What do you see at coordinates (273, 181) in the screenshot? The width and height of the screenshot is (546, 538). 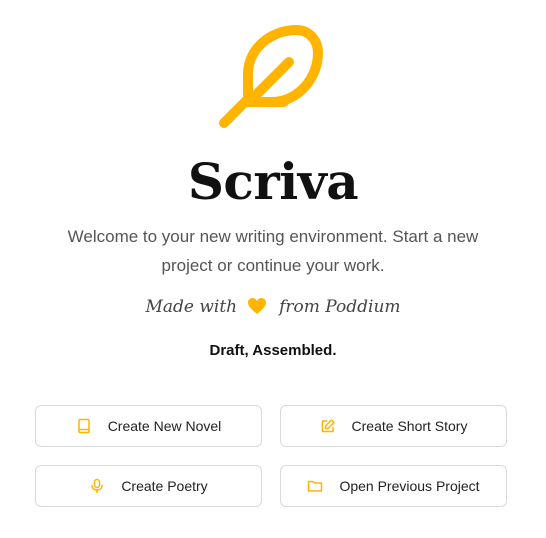 I see `app-title: Scriva` at bounding box center [273, 181].